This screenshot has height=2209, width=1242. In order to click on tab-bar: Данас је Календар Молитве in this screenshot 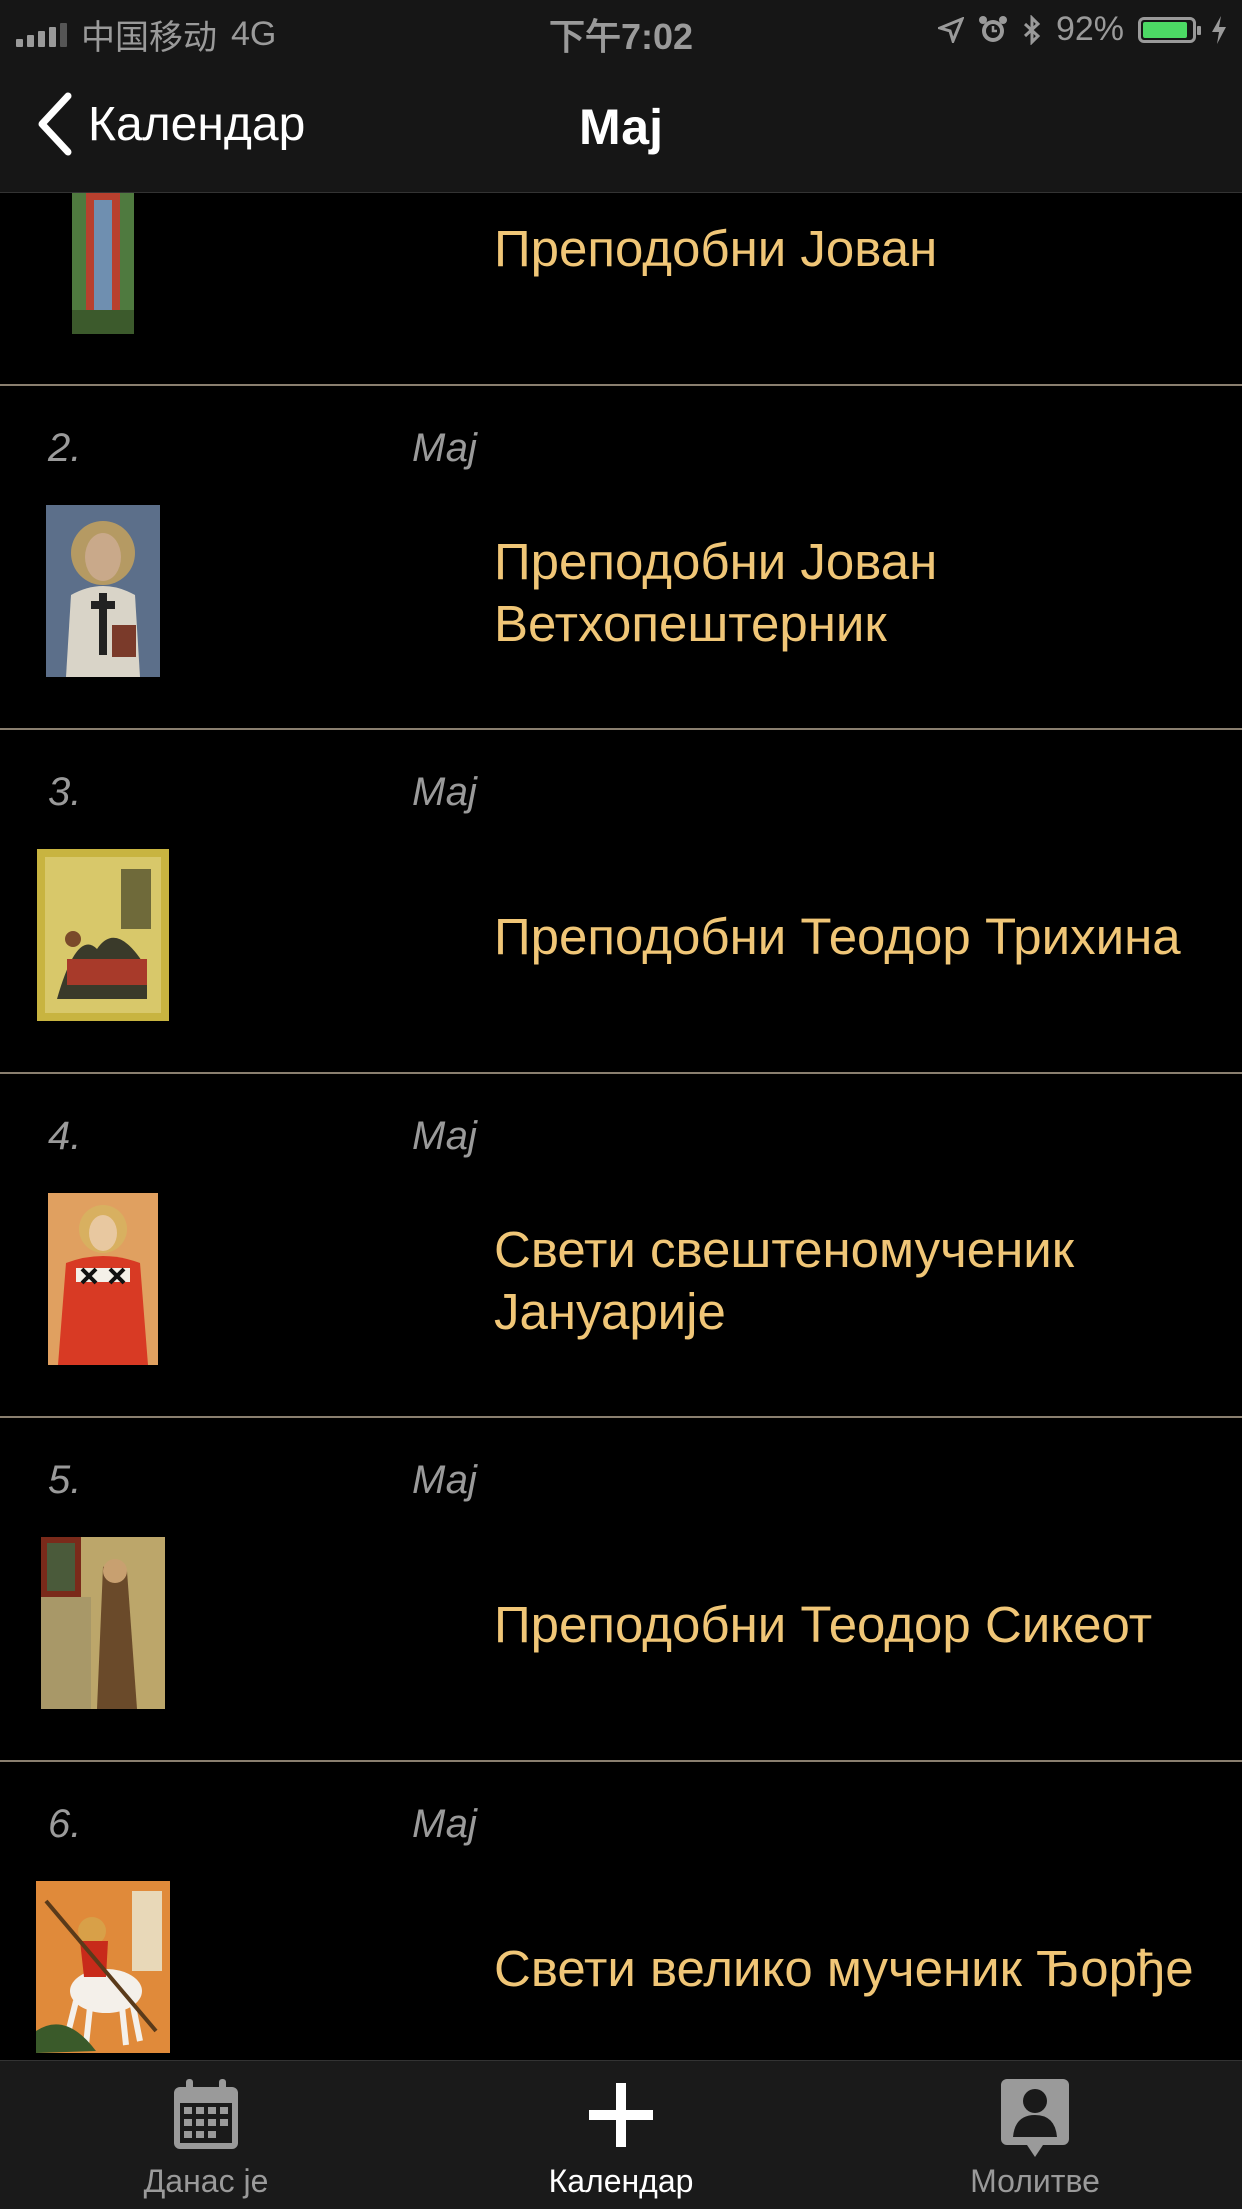, I will do `click(621, 2134)`.